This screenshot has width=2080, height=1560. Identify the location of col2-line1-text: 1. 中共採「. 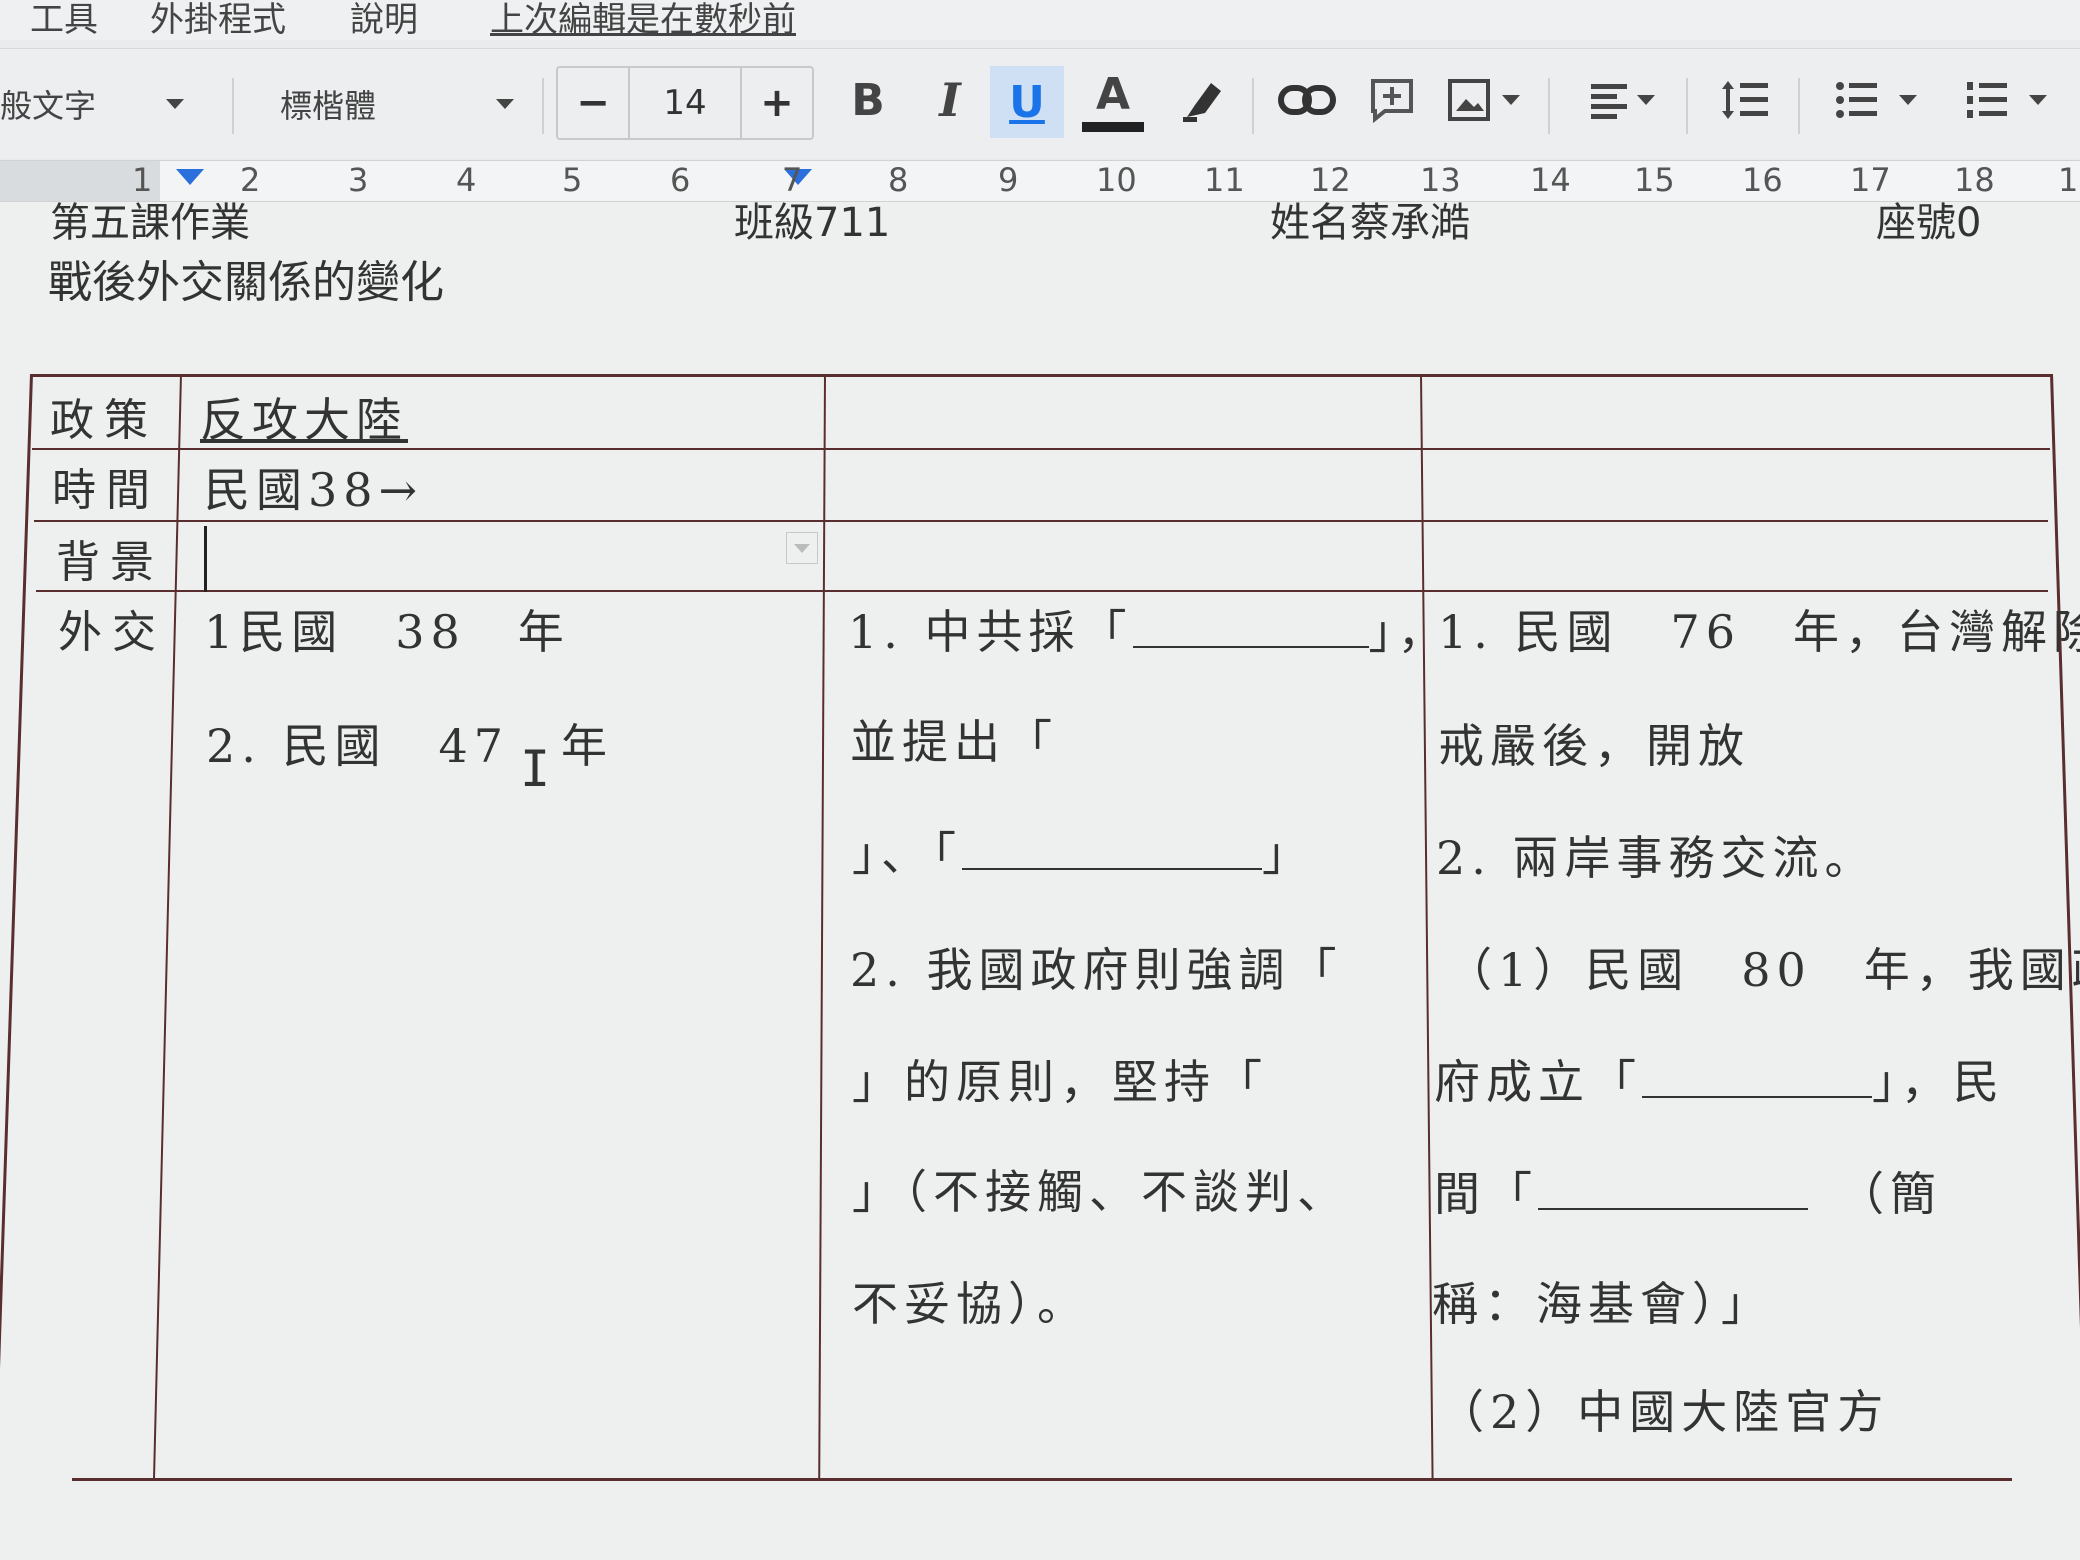
(990, 632).